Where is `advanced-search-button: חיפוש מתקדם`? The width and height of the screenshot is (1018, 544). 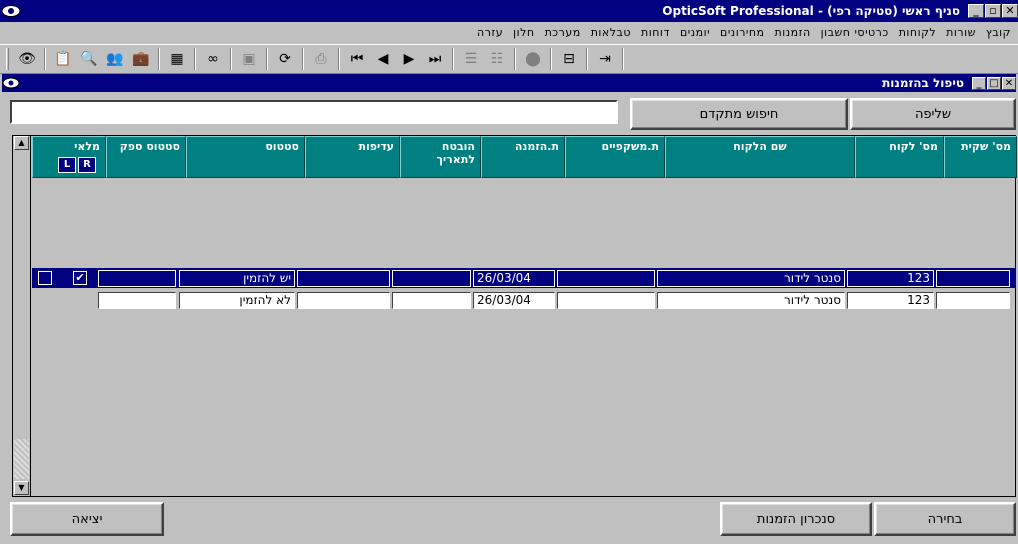
advanced-search-button: חיפוש מתקדם is located at coordinates (739, 114).